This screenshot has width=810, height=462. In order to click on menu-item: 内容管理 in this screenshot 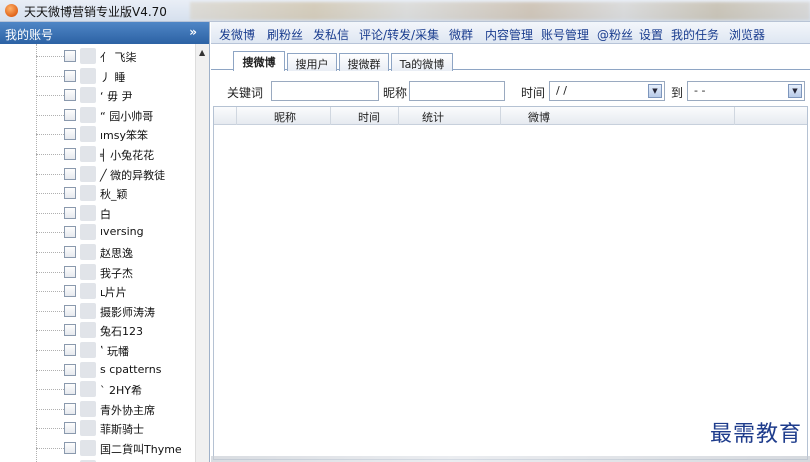, I will do `click(509, 34)`.